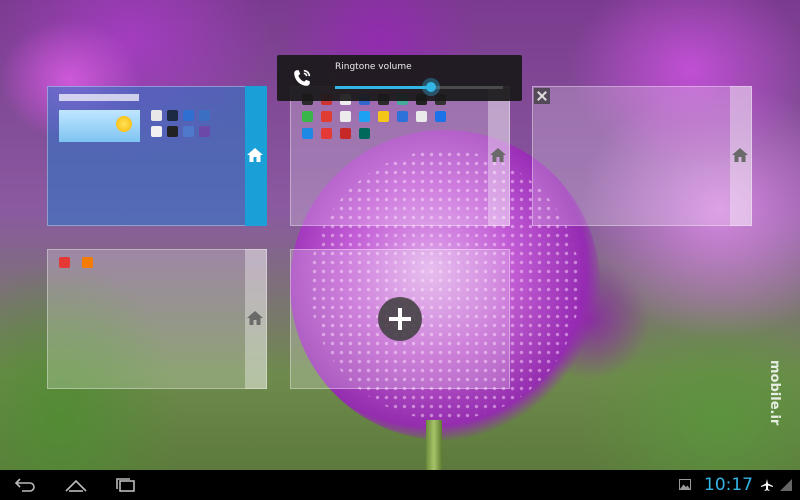 The height and width of the screenshot is (500, 800). I want to click on navigation-bar: 10:17, so click(400, 485).